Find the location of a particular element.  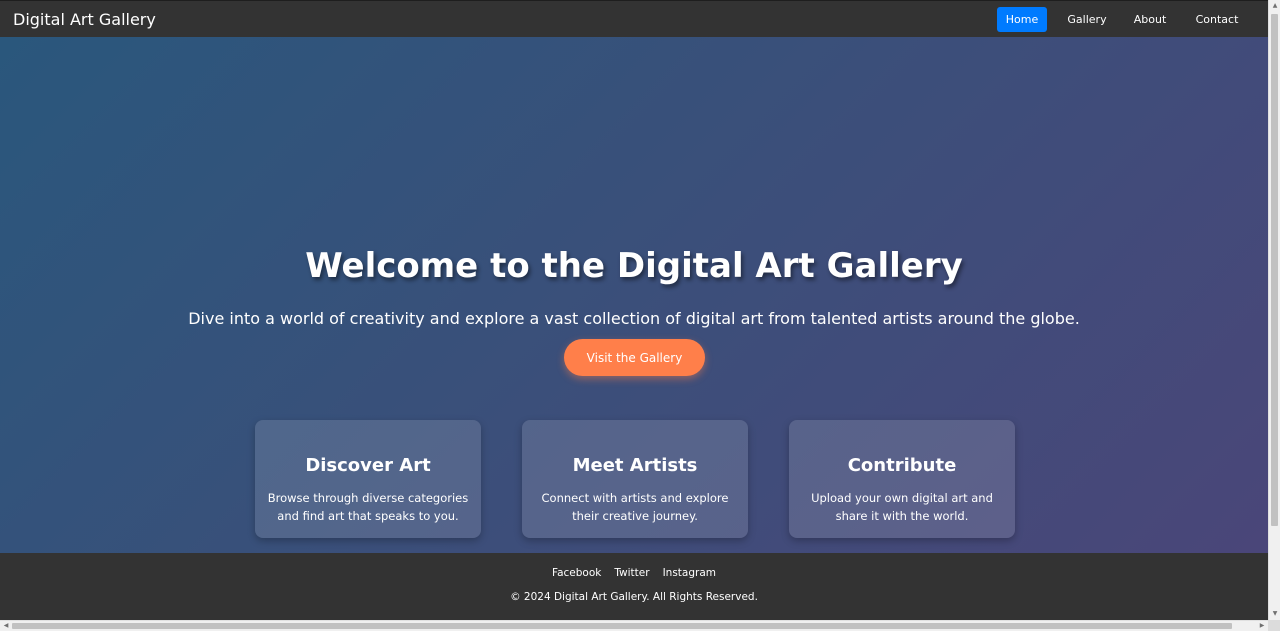

vertical-scroll-thumb is located at coordinates (1274, 270).